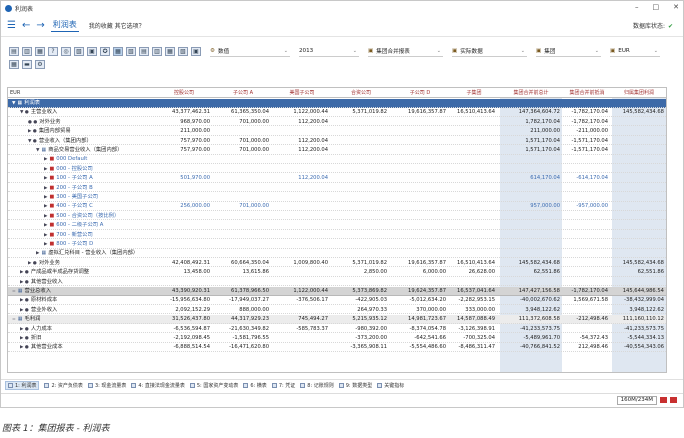  Describe the element at coordinates (639, 291) in the screenshot. I see `table-cell: 145,644,986.54` at that location.